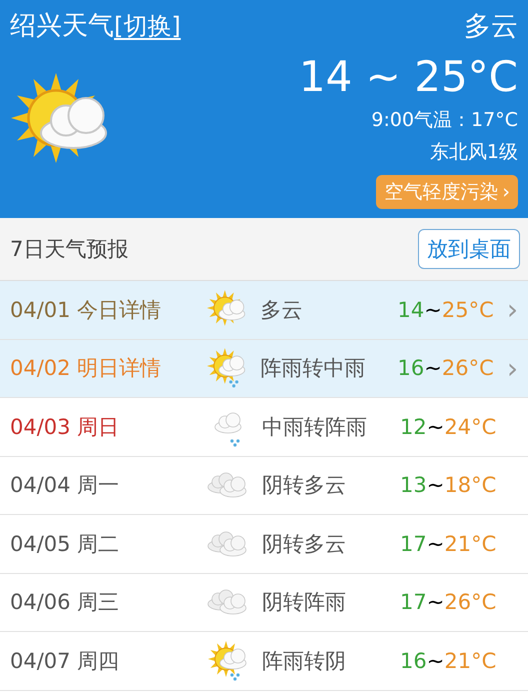 The width and height of the screenshot is (528, 692). Describe the element at coordinates (449, 485) in the screenshot. I see `temperature-text: 13~18°C` at that location.